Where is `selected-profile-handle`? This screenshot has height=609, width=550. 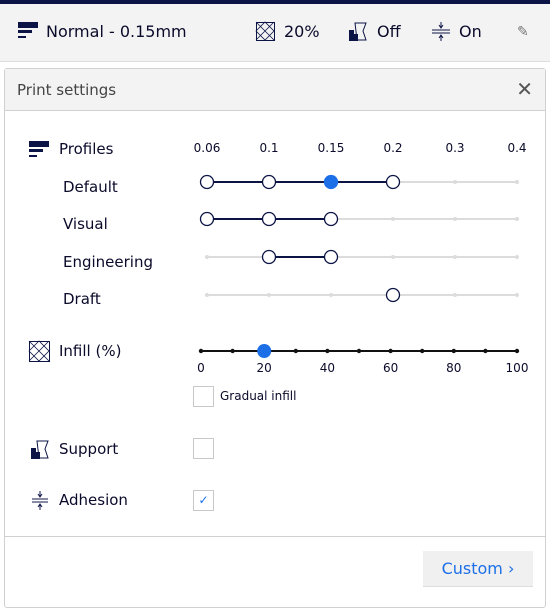 selected-profile-handle is located at coordinates (331, 182).